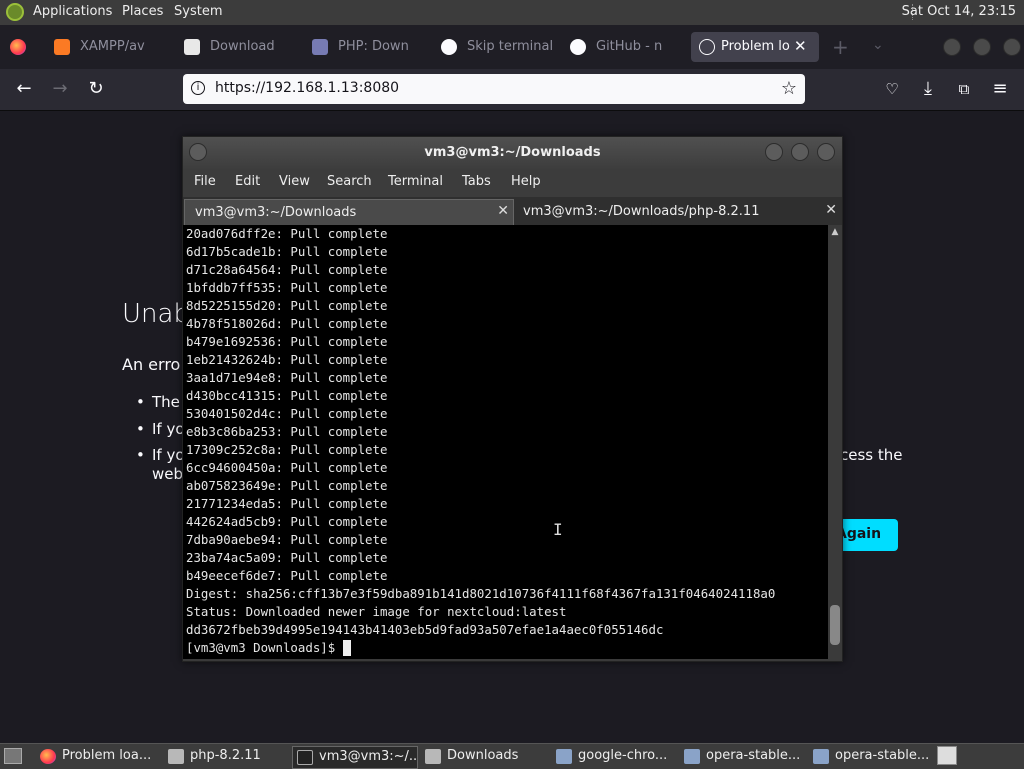 This screenshot has width=1024, height=769. I want to click on tab-xampp: XAMPP/av, so click(106, 47).